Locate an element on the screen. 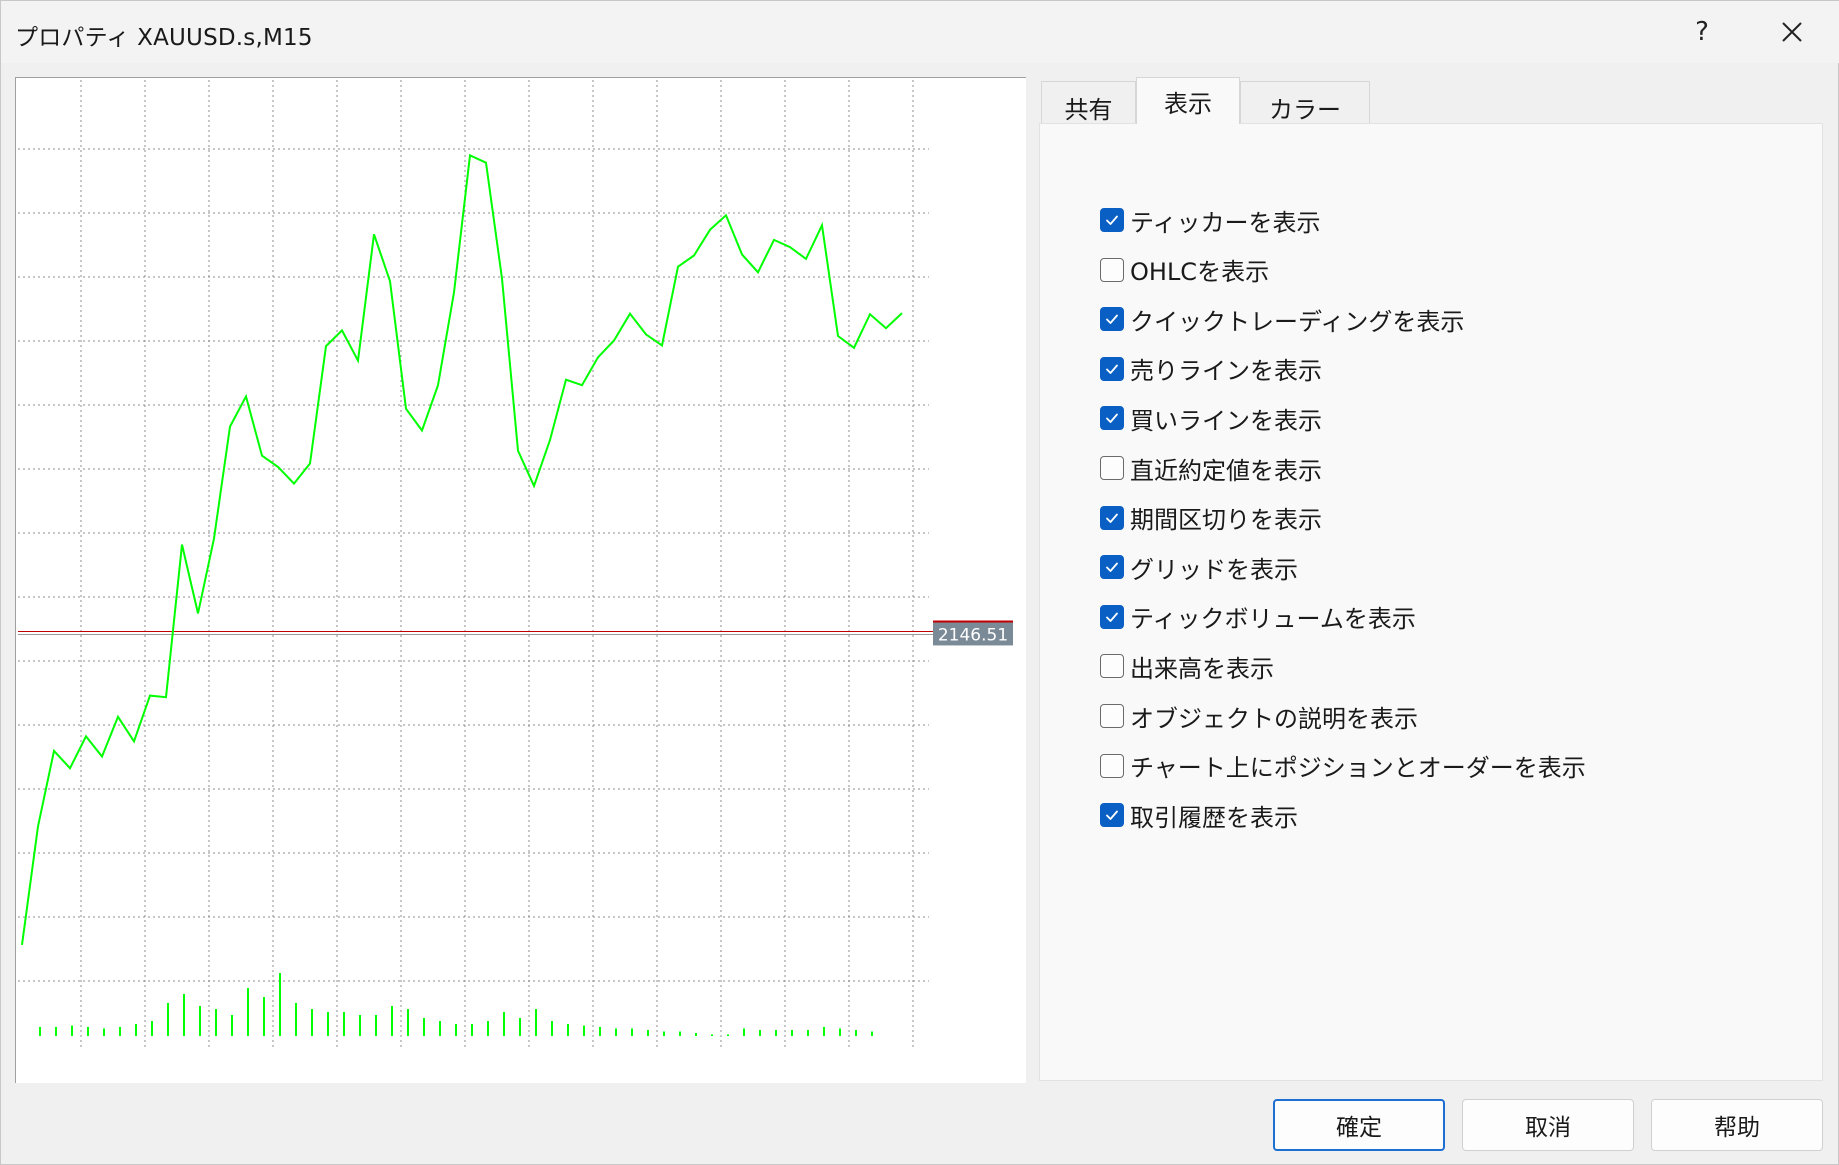 The height and width of the screenshot is (1165, 1839). close-button is located at coordinates (1792, 32).